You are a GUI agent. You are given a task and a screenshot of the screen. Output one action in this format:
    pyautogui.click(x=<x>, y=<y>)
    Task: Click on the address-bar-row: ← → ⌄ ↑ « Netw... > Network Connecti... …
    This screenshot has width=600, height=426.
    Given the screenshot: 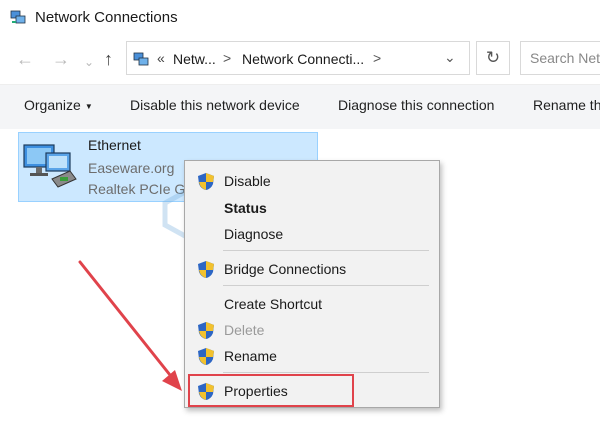 What is the action you would take?
    pyautogui.click(x=300, y=60)
    